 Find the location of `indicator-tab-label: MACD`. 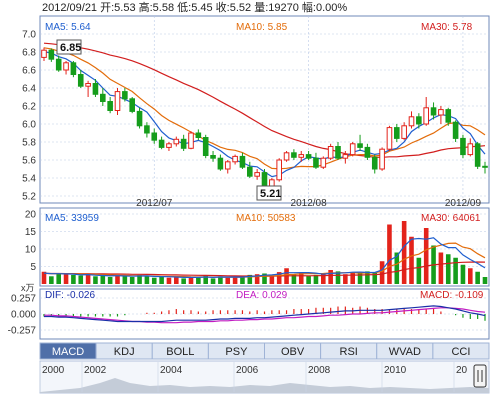

indicator-tab-label: MACD is located at coordinates (68, 352).